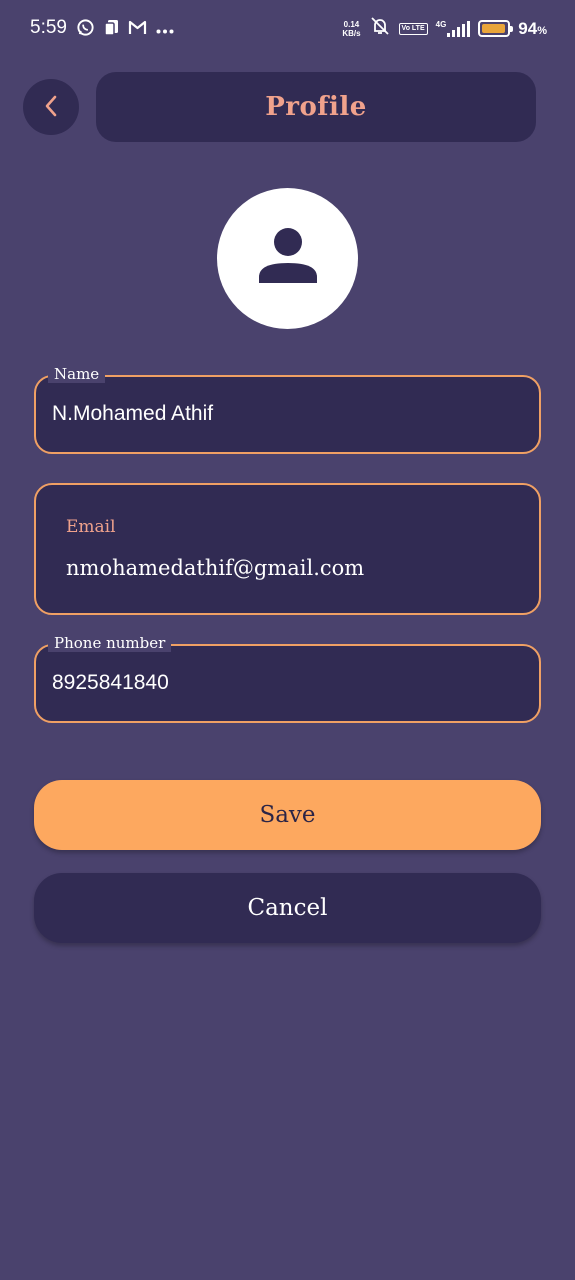 This screenshot has width=575, height=1280. I want to click on battery-percent-value: 94, so click(528, 28).